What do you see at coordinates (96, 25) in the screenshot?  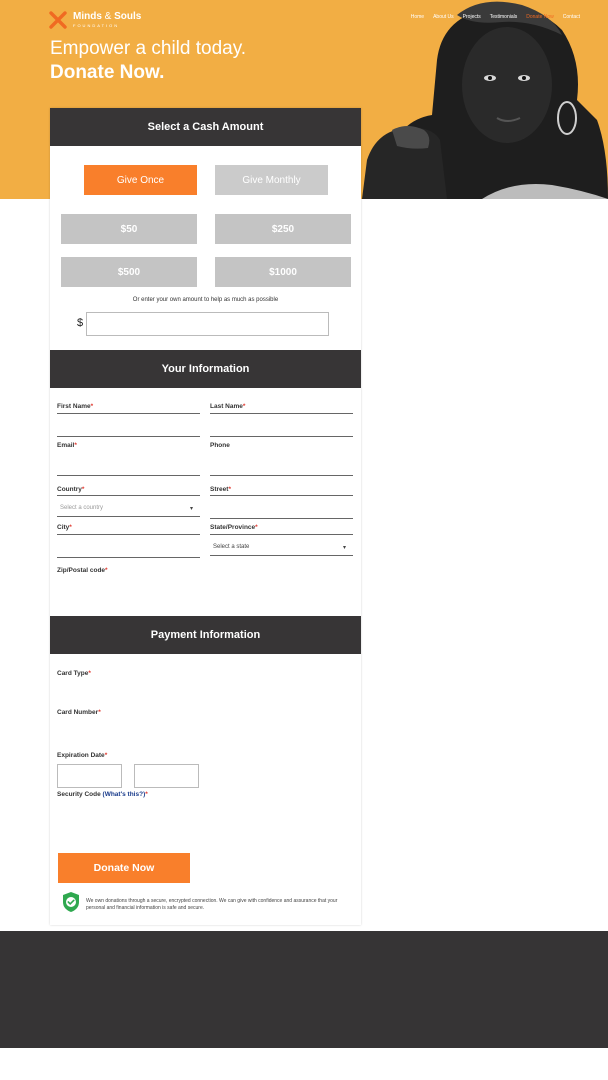 I see `brand-subtitle: FOUNDATION` at bounding box center [96, 25].